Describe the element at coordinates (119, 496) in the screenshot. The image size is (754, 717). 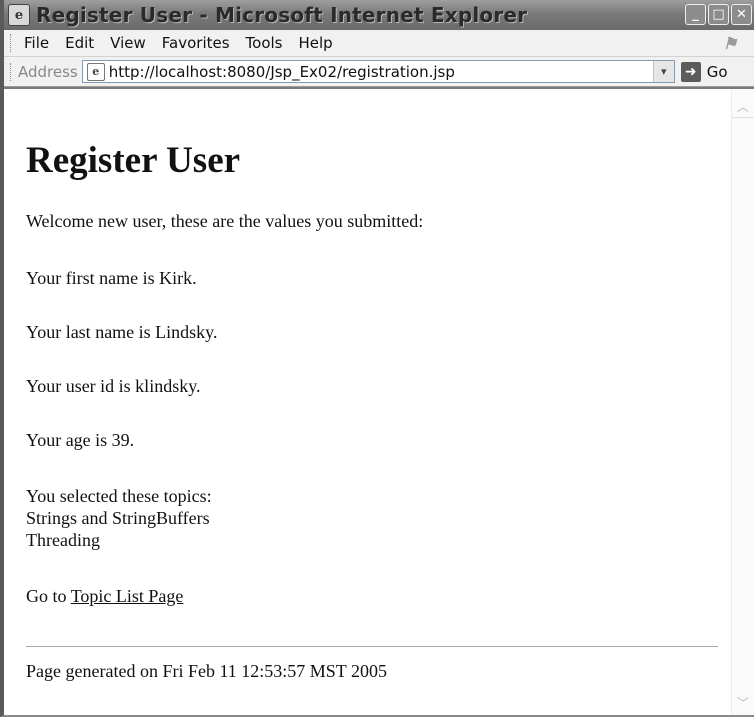
I see `topics-intro: You selected these topics:` at that location.